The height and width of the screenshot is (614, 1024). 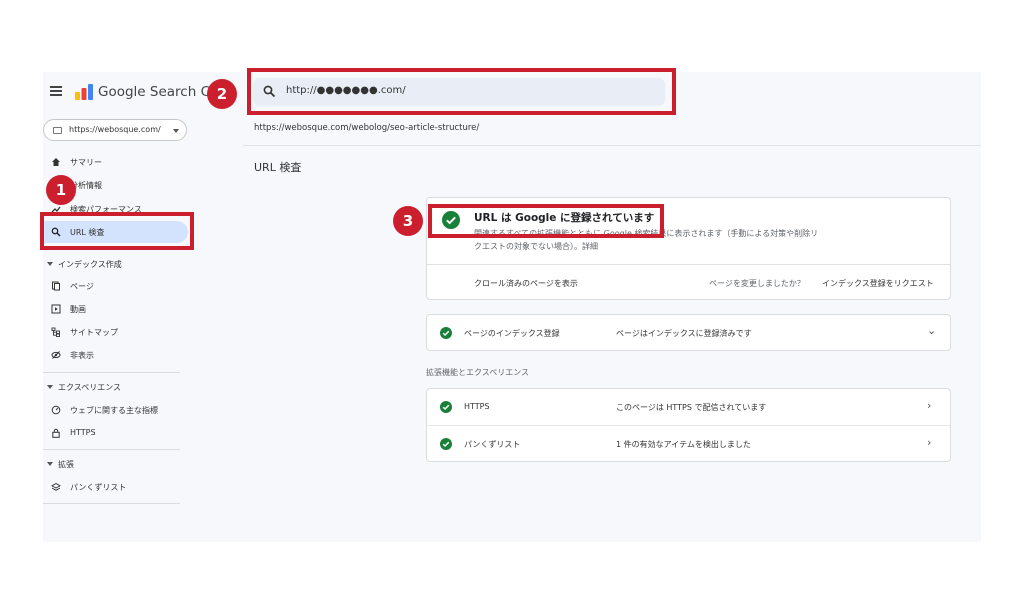 I want to click on enhancement-value: このページは HTTPS で配信されています, so click(x=691, y=407).